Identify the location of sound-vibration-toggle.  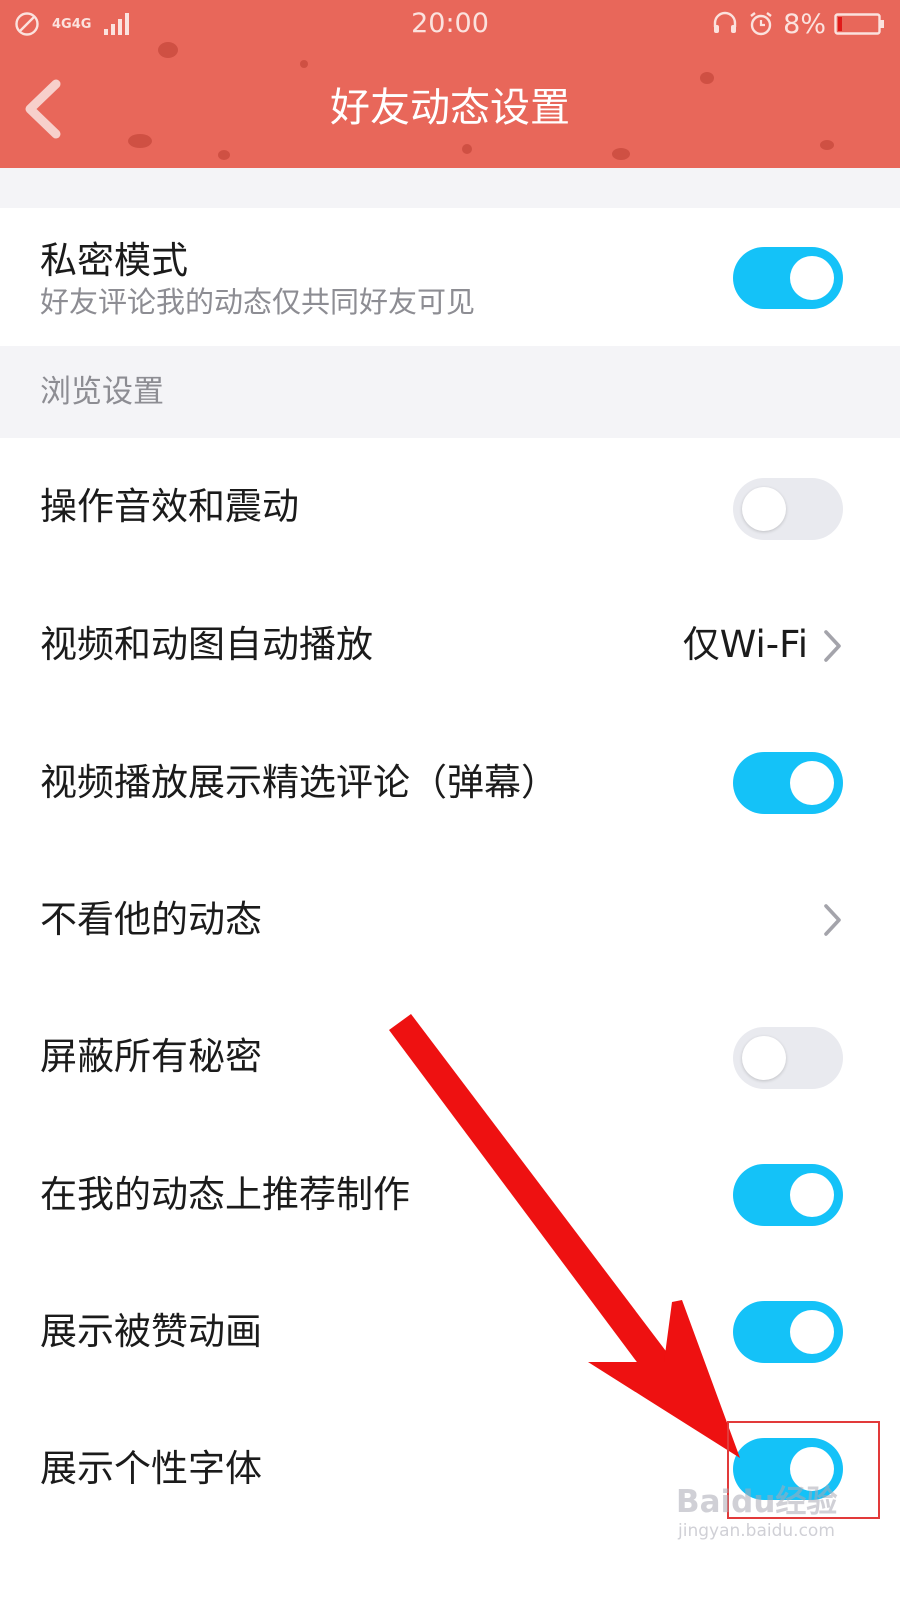
(788, 509).